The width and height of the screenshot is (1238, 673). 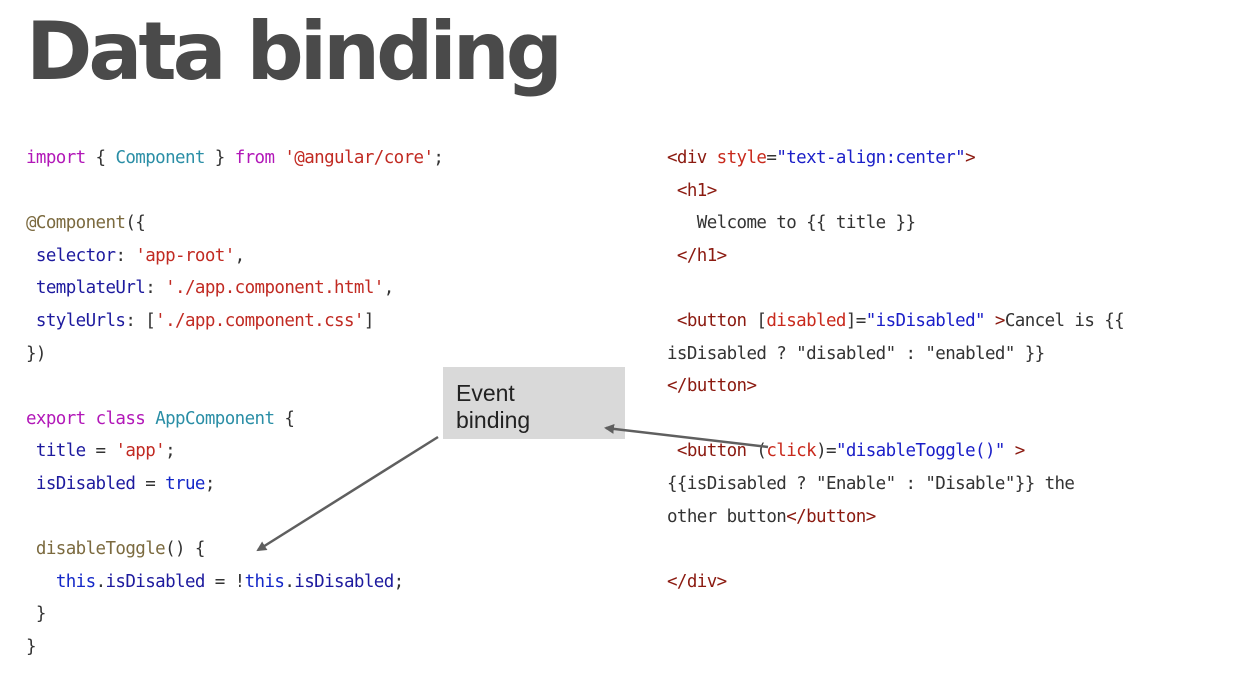 What do you see at coordinates (347, 493) in the screenshot?
I see `arrow-to-disable-toggle` at bounding box center [347, 493].